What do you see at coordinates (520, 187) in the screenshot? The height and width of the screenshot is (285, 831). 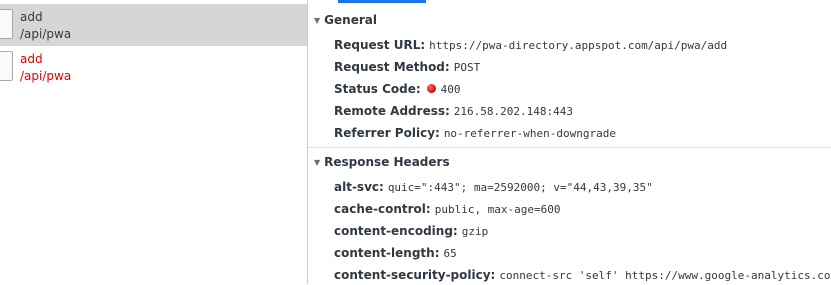 I see `row-value: quic=":443"; ma=2592000; v="44,43,39,35"` at bounding box center [520, 187].